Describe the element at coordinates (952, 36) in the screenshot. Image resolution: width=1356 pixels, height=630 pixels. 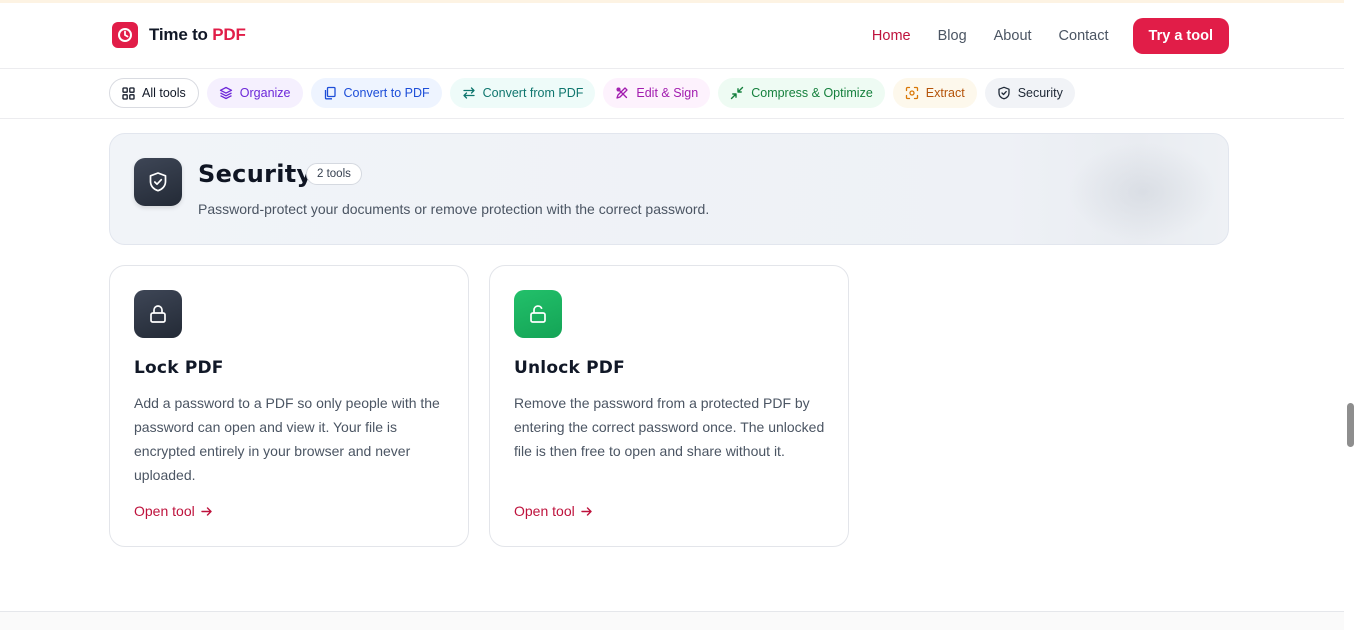
I see `nav-blog: Blog` at that location.